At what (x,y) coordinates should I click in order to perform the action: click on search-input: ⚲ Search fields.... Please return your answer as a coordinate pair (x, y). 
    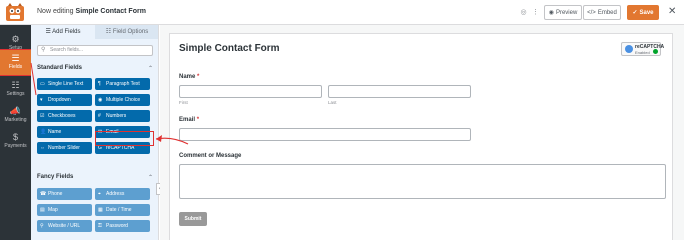
    Looking at the image, I should click on (95, 50).